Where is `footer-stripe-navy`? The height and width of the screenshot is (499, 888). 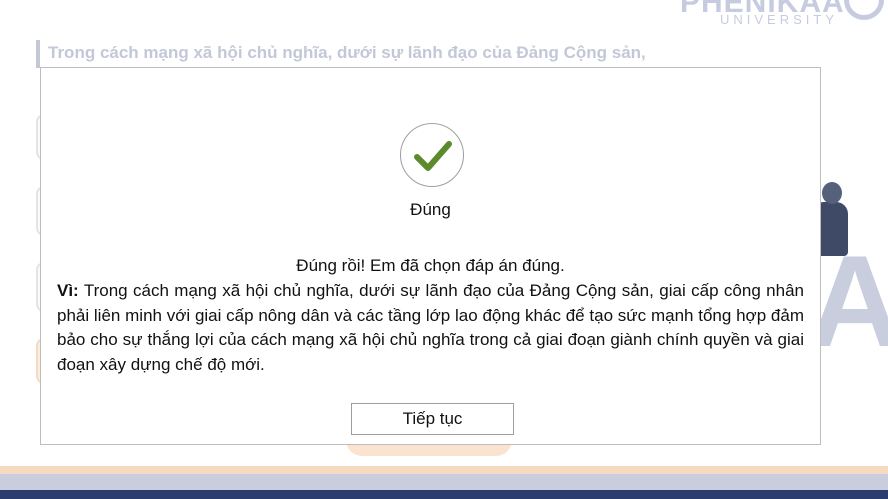 footer-stripe-navy is located at coordinates (444, 494).